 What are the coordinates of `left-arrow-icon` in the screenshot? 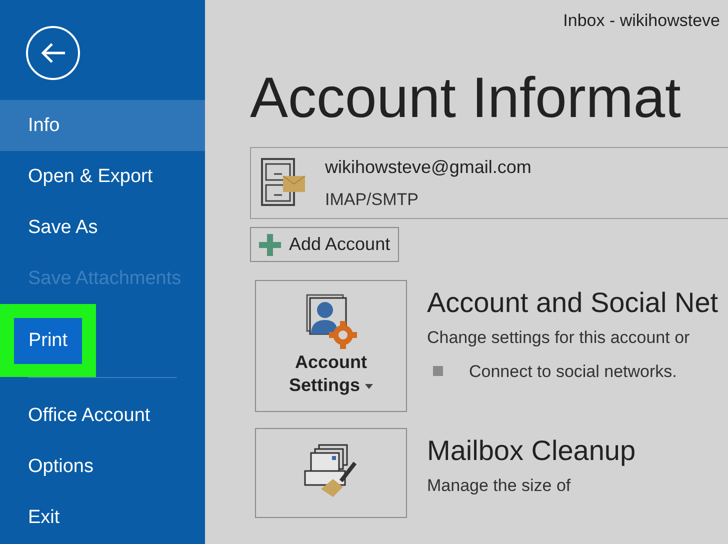 It's located at (53, 53).